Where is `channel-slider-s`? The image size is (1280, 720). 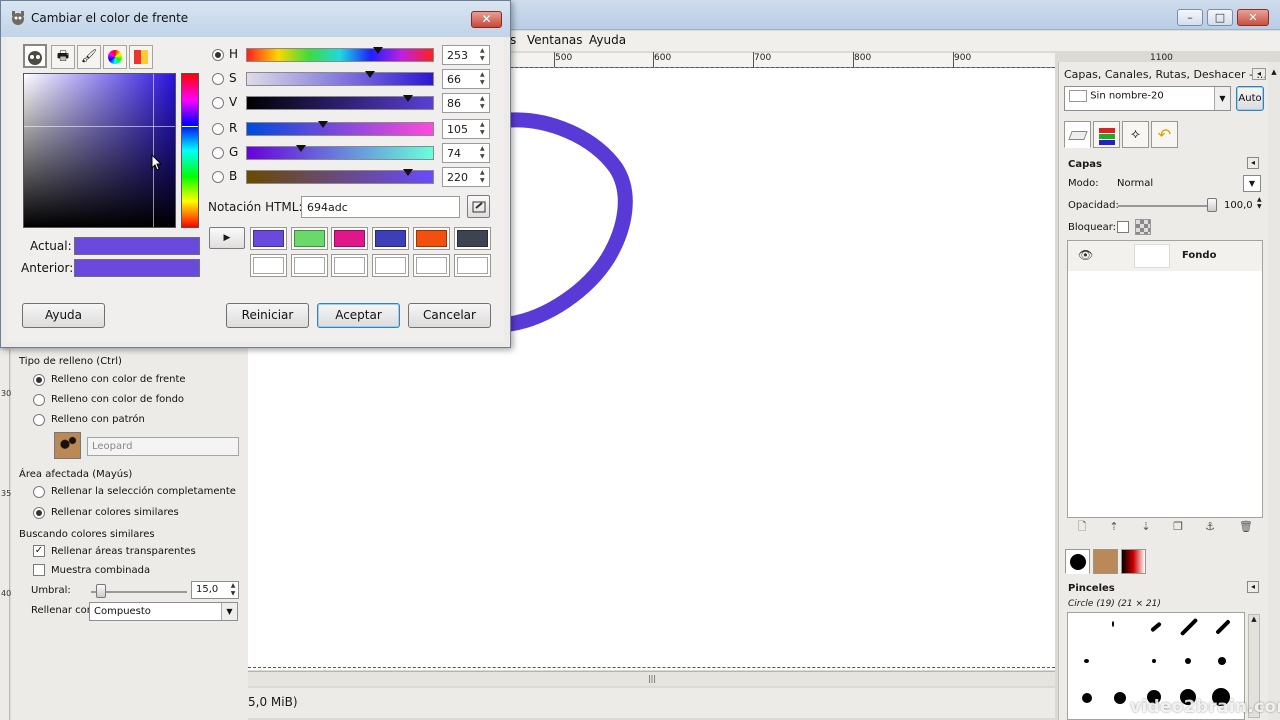
channel-slider-s is located at coordinates (340, 79).